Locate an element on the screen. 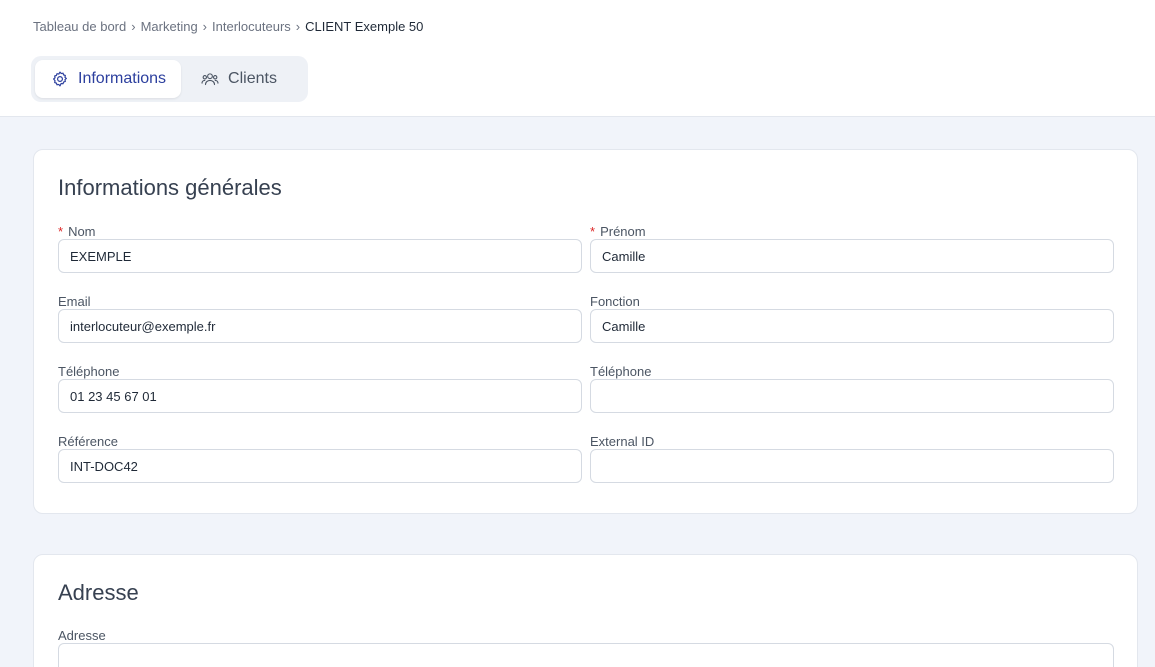 The image size is (1155, 667). telephone-2-label: Téléphone is located at coordinates (621, 371).